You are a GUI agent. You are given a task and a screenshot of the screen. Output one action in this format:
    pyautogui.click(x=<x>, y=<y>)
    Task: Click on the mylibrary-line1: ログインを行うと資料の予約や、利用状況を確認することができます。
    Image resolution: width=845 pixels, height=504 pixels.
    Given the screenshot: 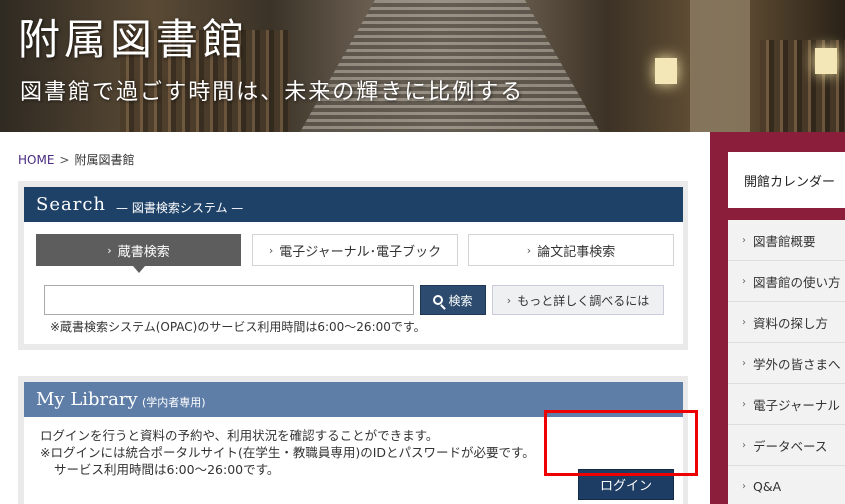 What is the action you would take?
    pyautogui.click(x=239, y=435)
    